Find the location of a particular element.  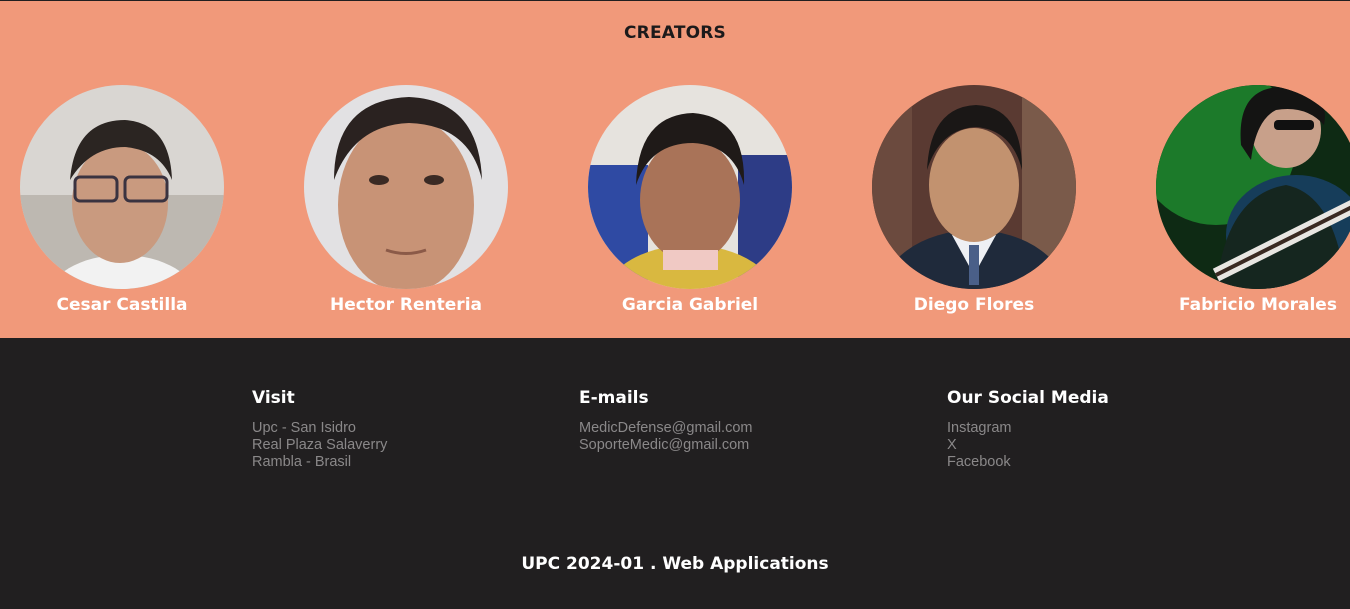

creator-card: Diego Flores is located at coordinates (974, 200).